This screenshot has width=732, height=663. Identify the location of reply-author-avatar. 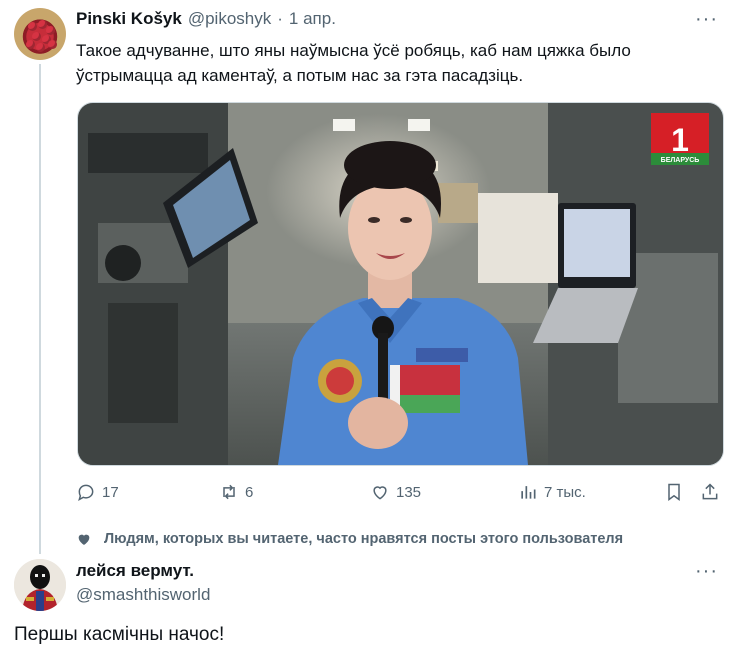
(40, 585).